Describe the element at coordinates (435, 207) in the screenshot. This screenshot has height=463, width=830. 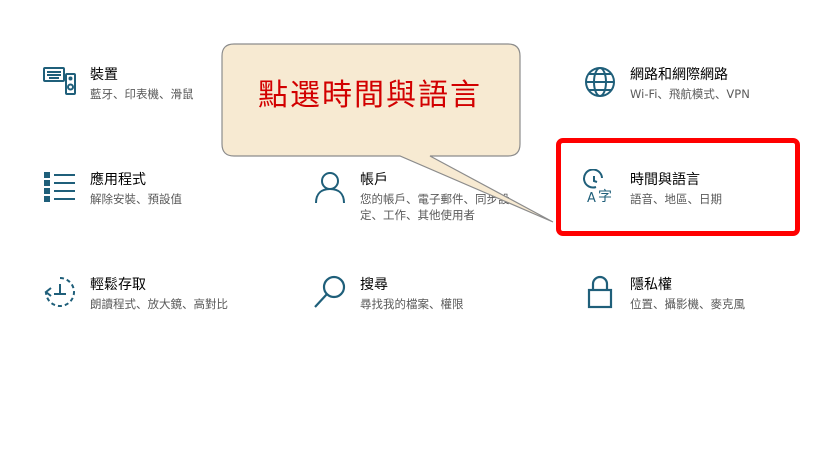
I see `tile-accounts-desc: 您的帳戶、電子郵件、同步設定、工作、其他使用者` at that location.